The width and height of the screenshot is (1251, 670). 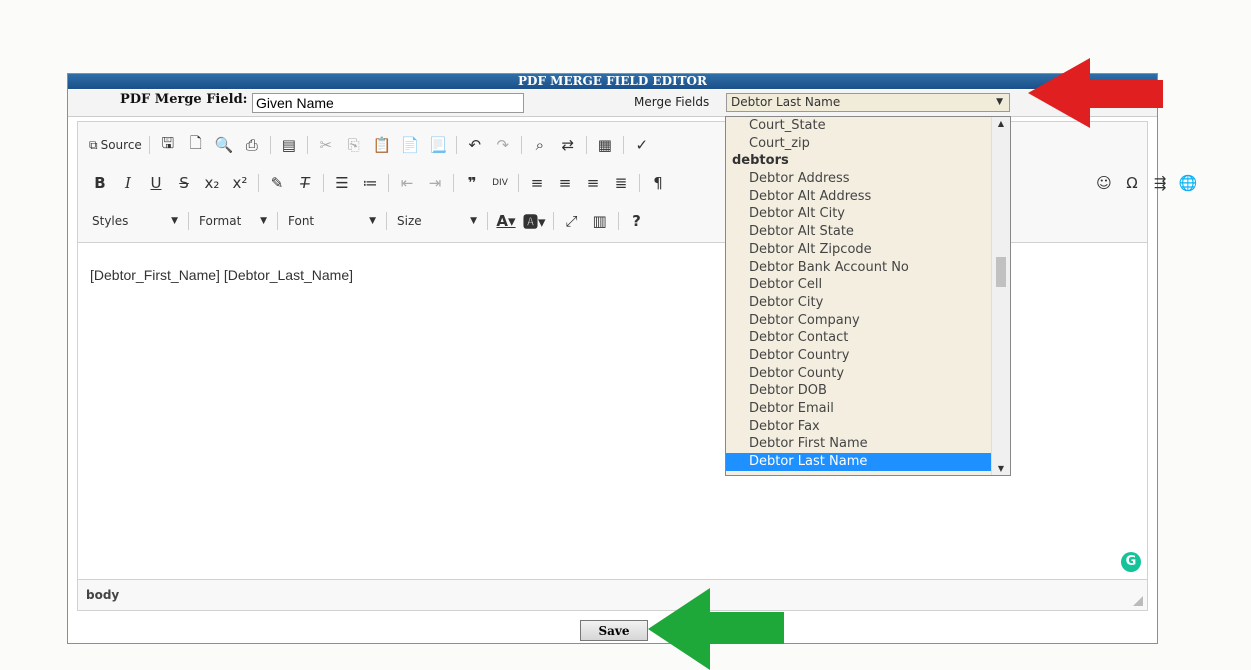 I want to click on toolbar-row-1: ⧉ Source 🖫 🗋 🔍 ⎙ ▤ ✂ ⎘ 📋 📄 📃 ↶ ↷ ⌕ ⇄ ▦ ✓, so click(x=371, y=145).